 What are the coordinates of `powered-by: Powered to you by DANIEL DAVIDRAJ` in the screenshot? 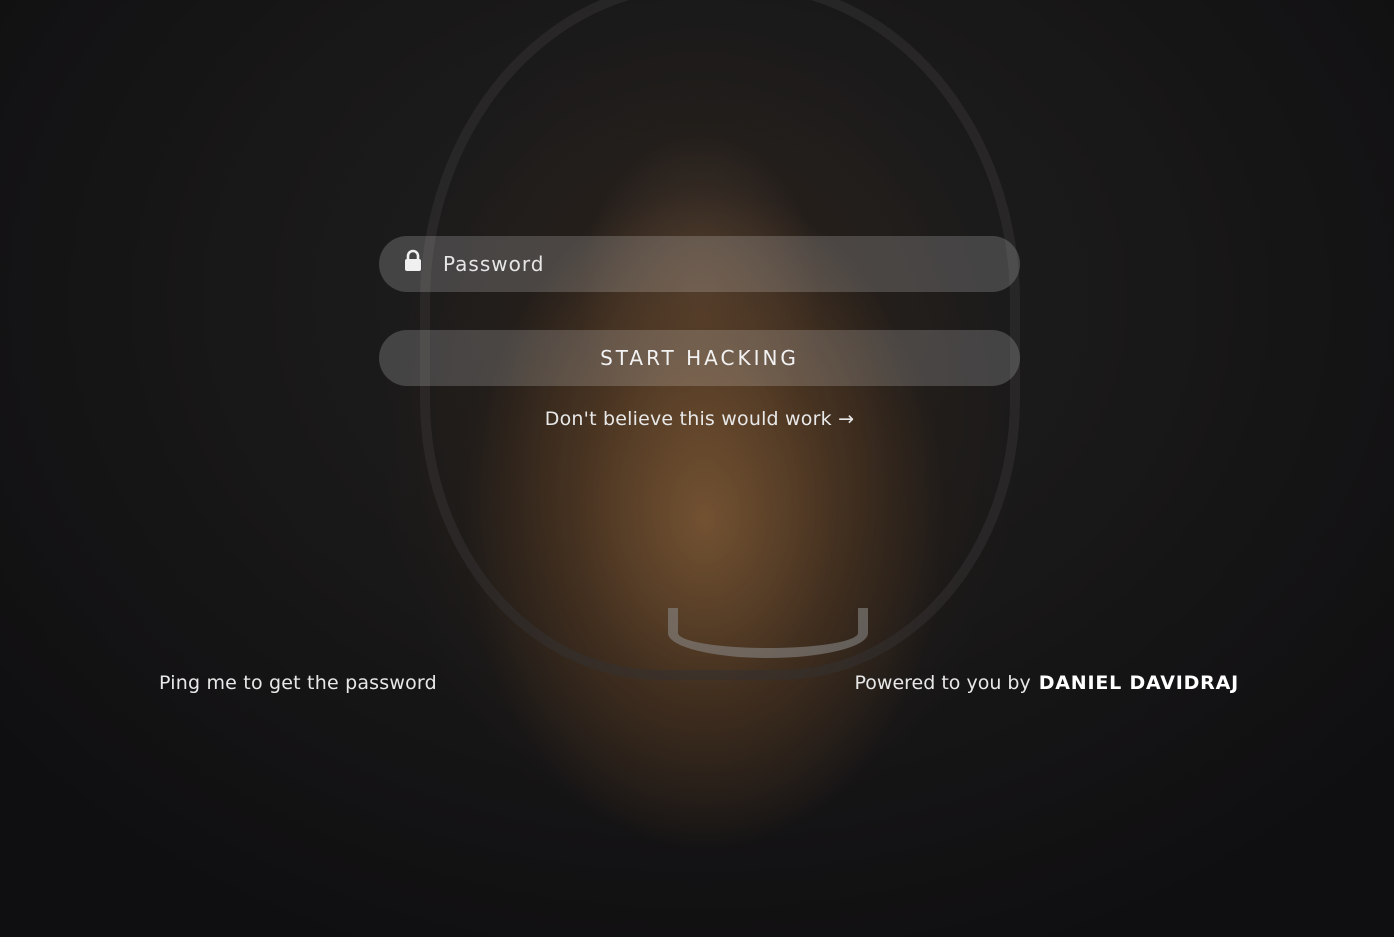 It's located at (1047, 683).